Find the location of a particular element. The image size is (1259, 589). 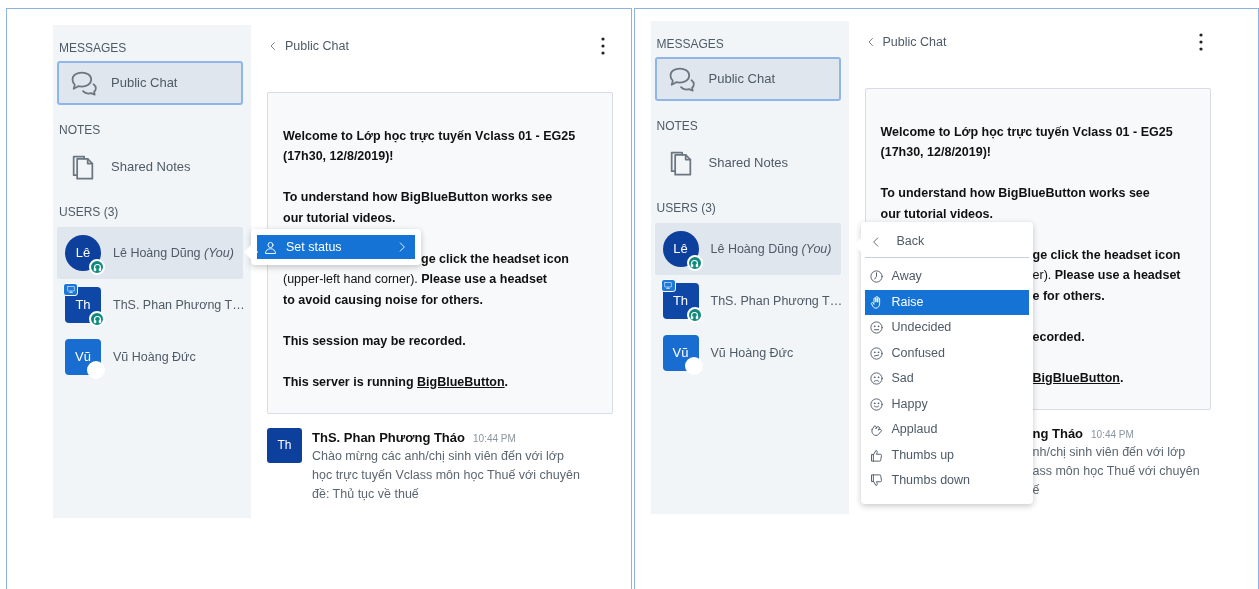

set-status-item: Set status is located at coordinates (336, 247).